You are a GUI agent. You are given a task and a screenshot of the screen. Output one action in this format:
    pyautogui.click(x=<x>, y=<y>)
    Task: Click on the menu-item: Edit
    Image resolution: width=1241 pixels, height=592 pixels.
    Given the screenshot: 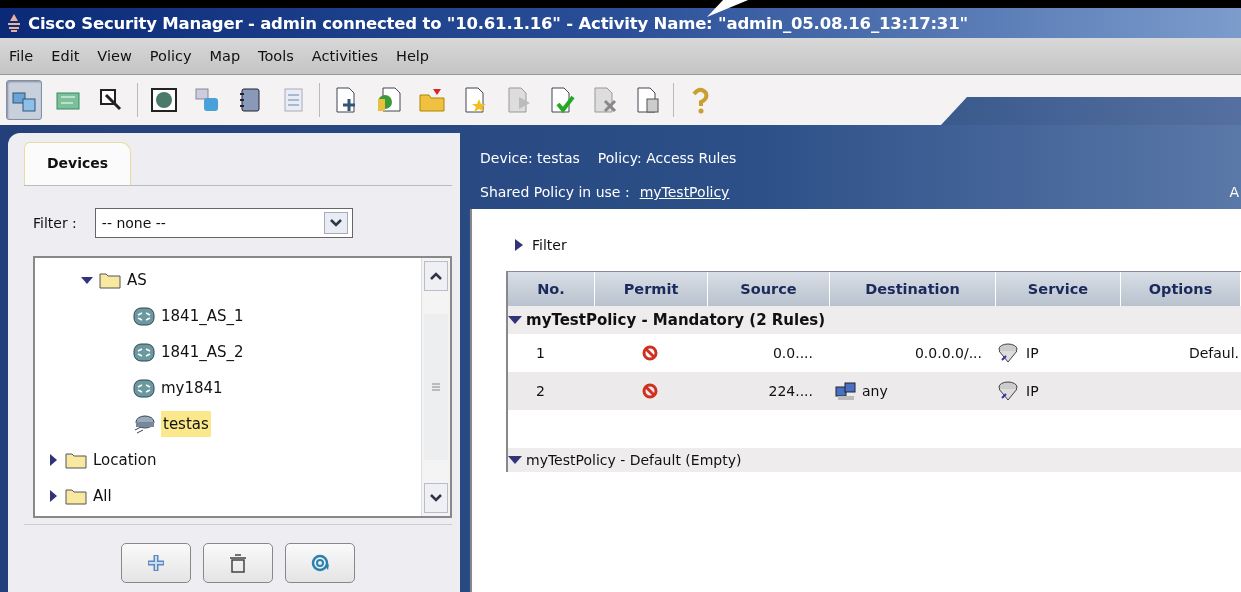 What is the action you would take?
    pyautogui.click(x=65, y=56)
    